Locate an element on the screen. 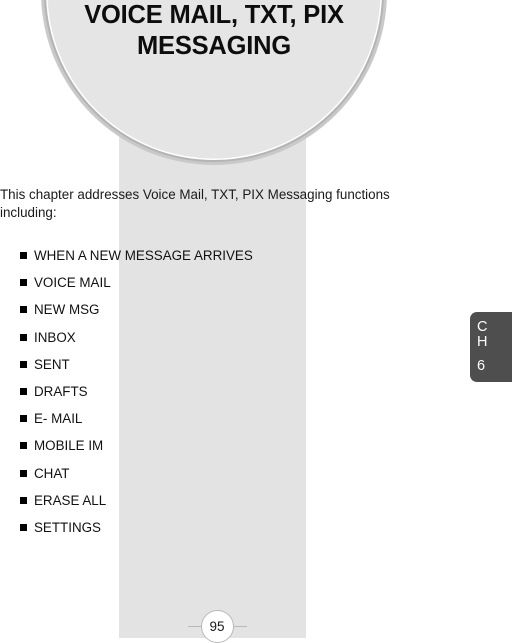 Image resolution: width=512 pixels, height=643 pixels. list-item: SENT is located at coordinates (170, 369).